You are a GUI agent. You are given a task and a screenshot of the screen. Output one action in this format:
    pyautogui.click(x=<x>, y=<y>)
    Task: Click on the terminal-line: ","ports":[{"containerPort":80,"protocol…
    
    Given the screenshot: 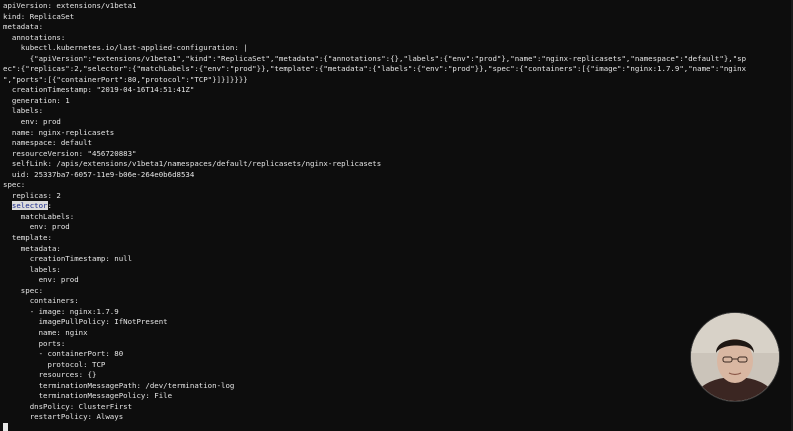 What is the action you would take?
    pyautogui.click(x=125, y=79)
    